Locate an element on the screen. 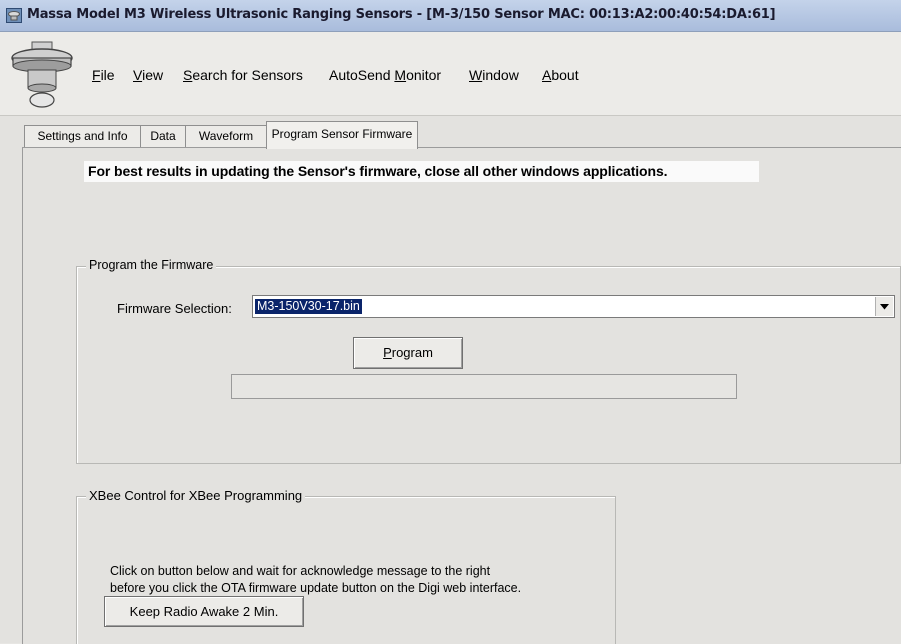 Image resolution: width=901 pixels, height=644 pixels. chevron-down-icon is located at coordinates (884, 306).